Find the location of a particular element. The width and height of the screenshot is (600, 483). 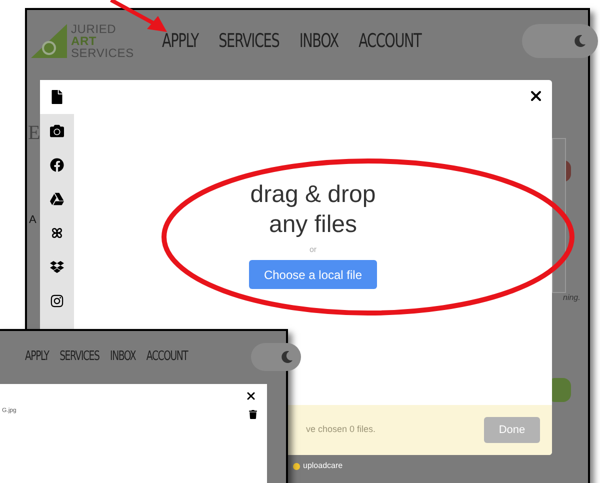

facebook-icon is located at coordinates (57, 165).